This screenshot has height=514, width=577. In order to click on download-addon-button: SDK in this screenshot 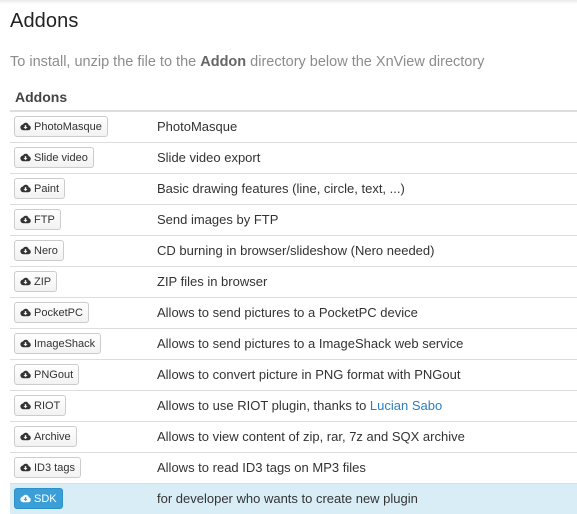, I will do `click(38, 499)`.